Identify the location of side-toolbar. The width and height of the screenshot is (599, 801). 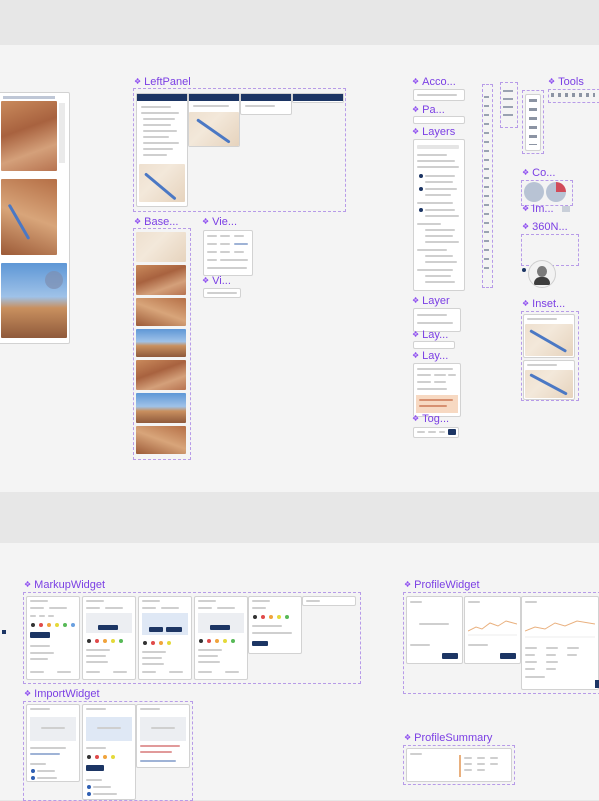
(62, 133).